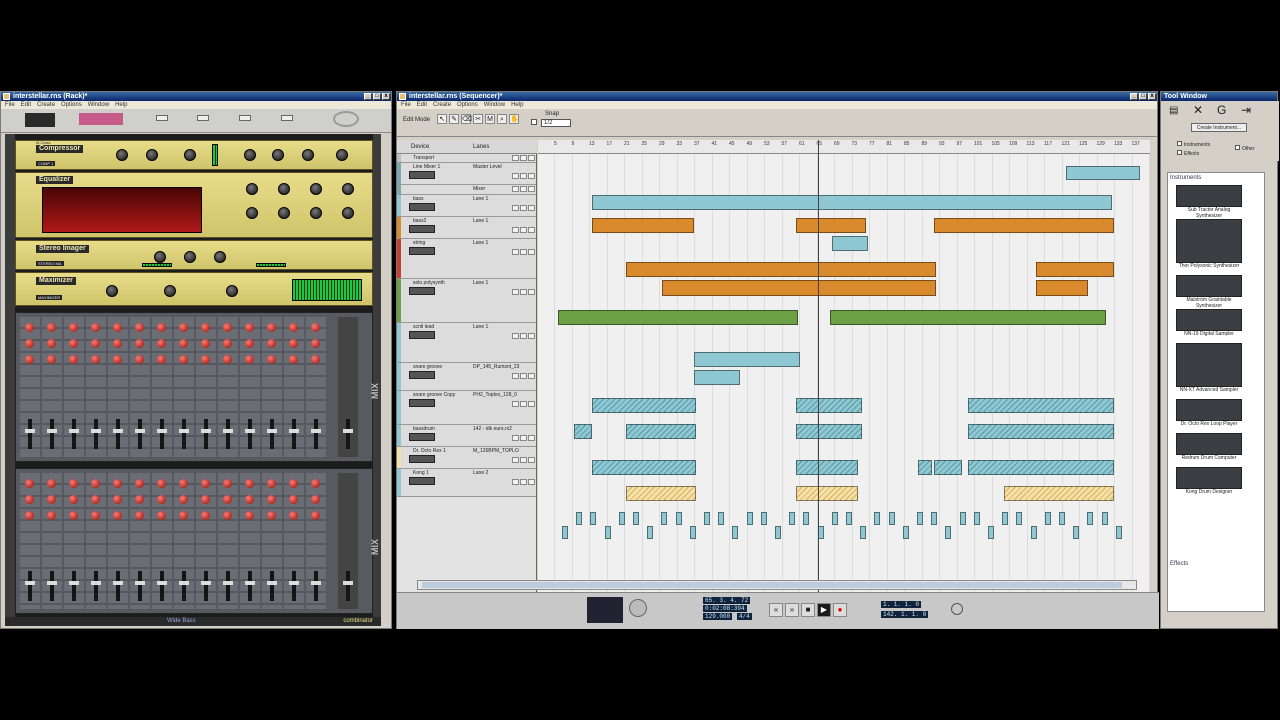  What do you see at coordinates (495, 395) in the screenshot?
I see `lane-name: PH2_Toploo_128_0` at bounding box center [495, 395].